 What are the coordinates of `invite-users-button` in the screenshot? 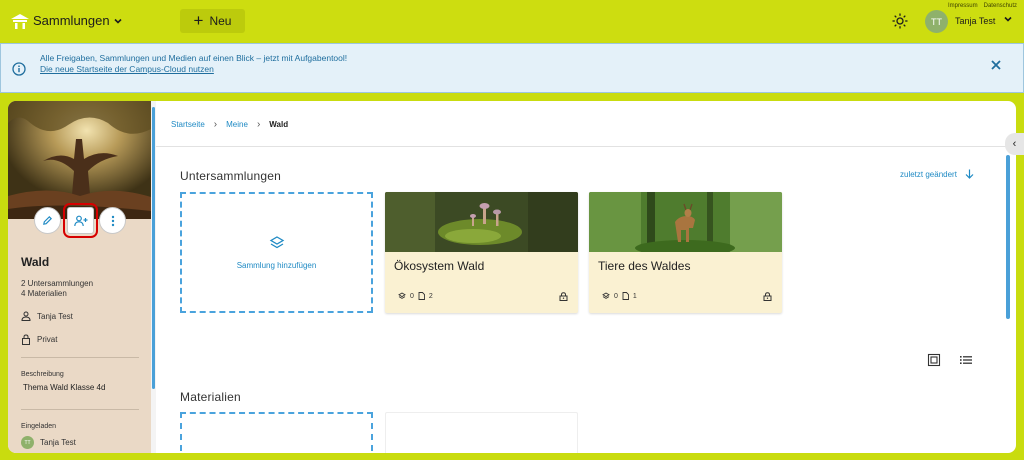 It's located at (80, 220).